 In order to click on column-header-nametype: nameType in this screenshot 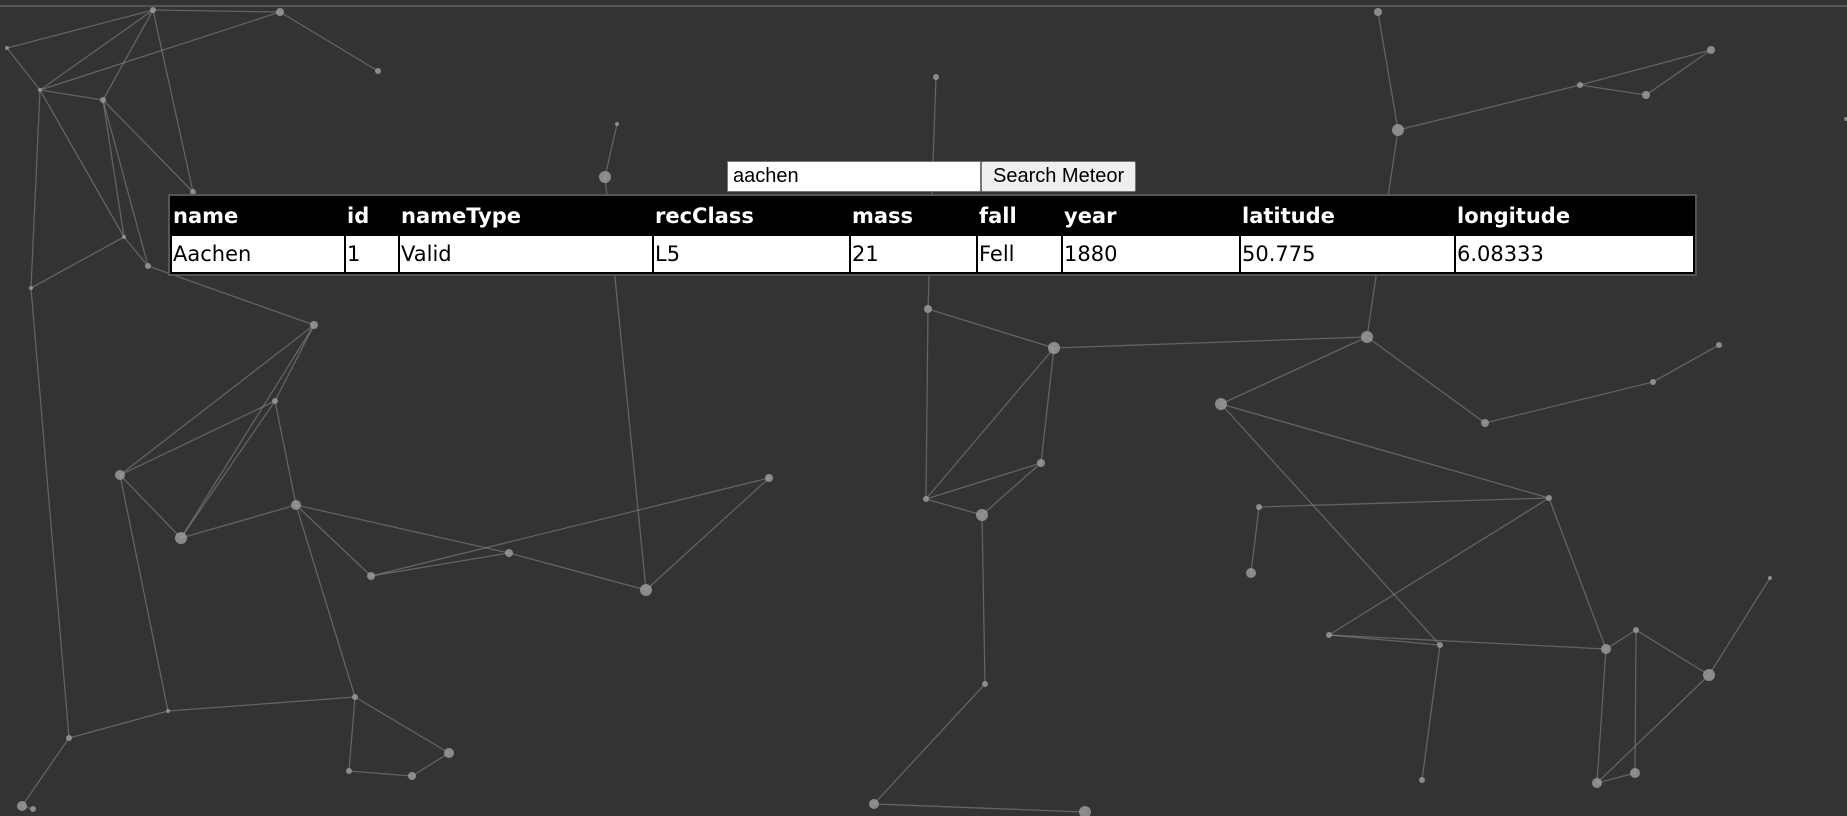, I will do `click(526, 216)`.